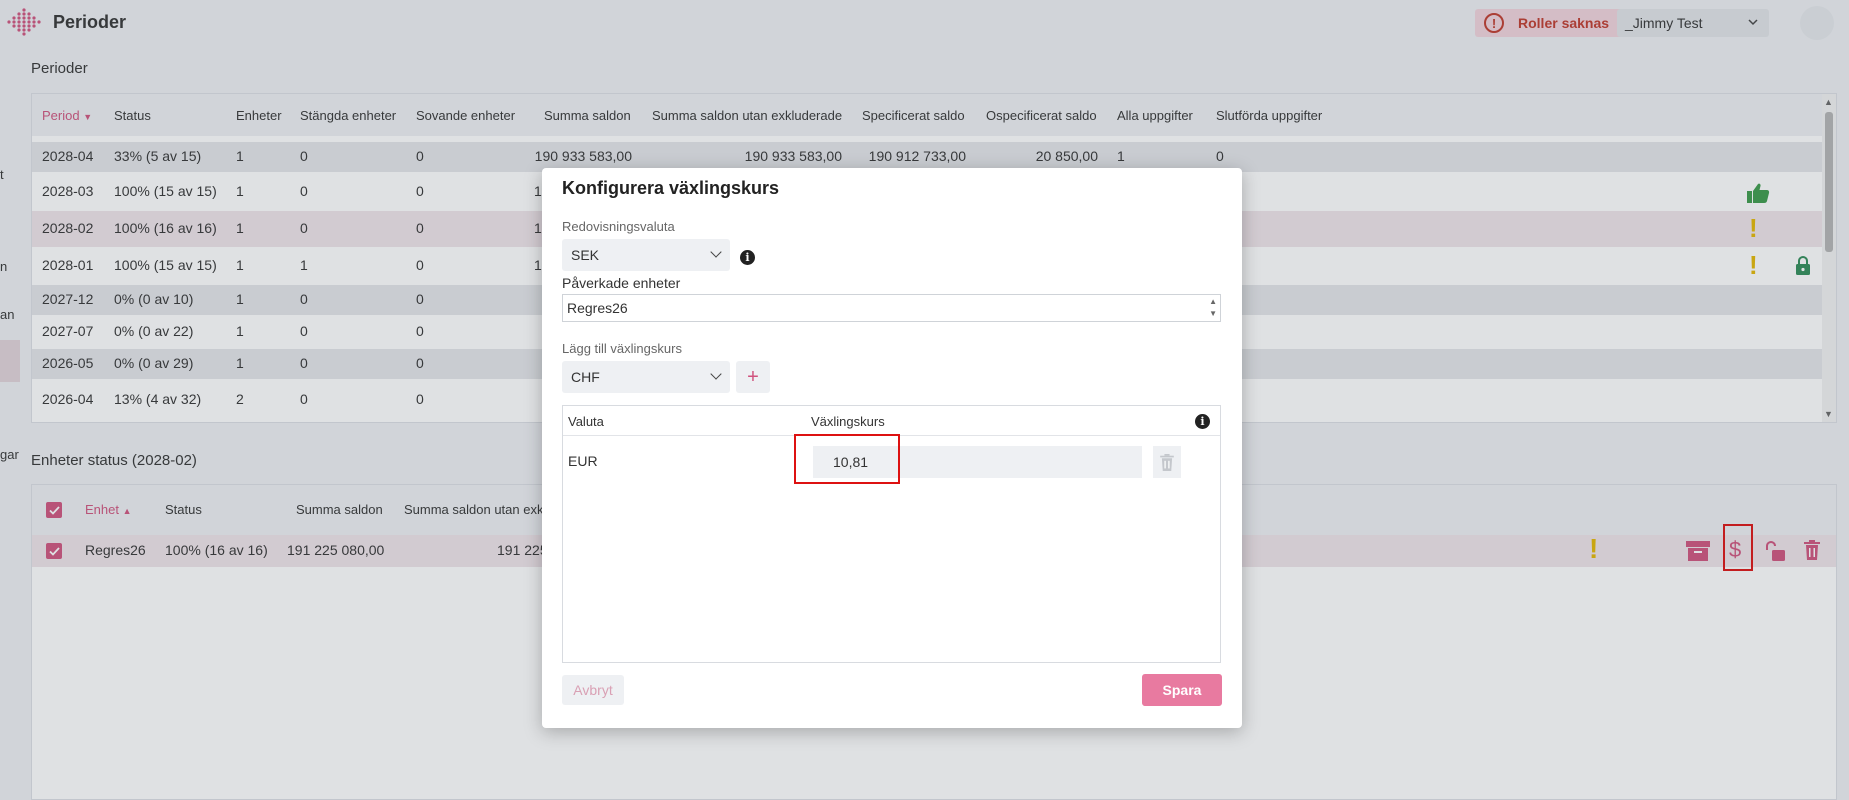  What do you see at coordinates (586, 421) in the screenshot?
I see `column-header-currency: Valuta` at bounding box center [586, 421].